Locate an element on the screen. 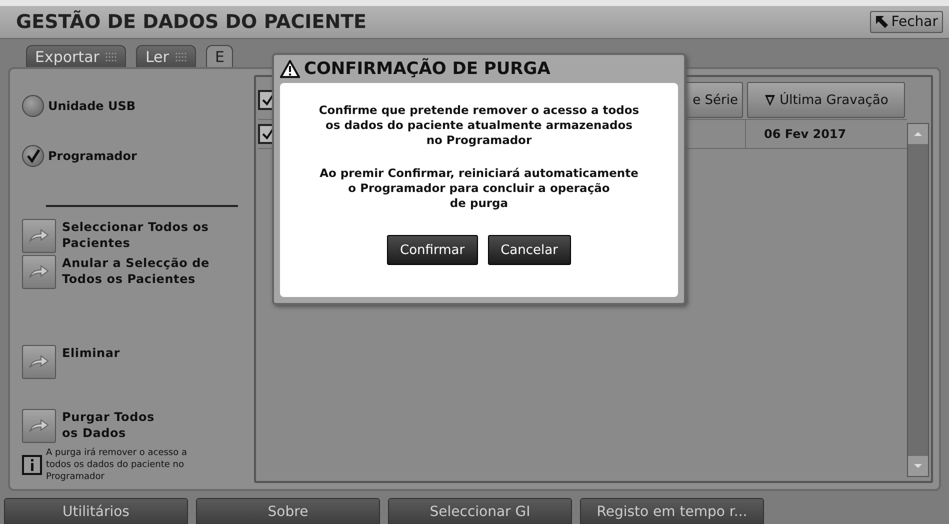 This screenshot has height=524, width=949. action-label: Purgar Todos os Dados is located at coordinates (108, 425).